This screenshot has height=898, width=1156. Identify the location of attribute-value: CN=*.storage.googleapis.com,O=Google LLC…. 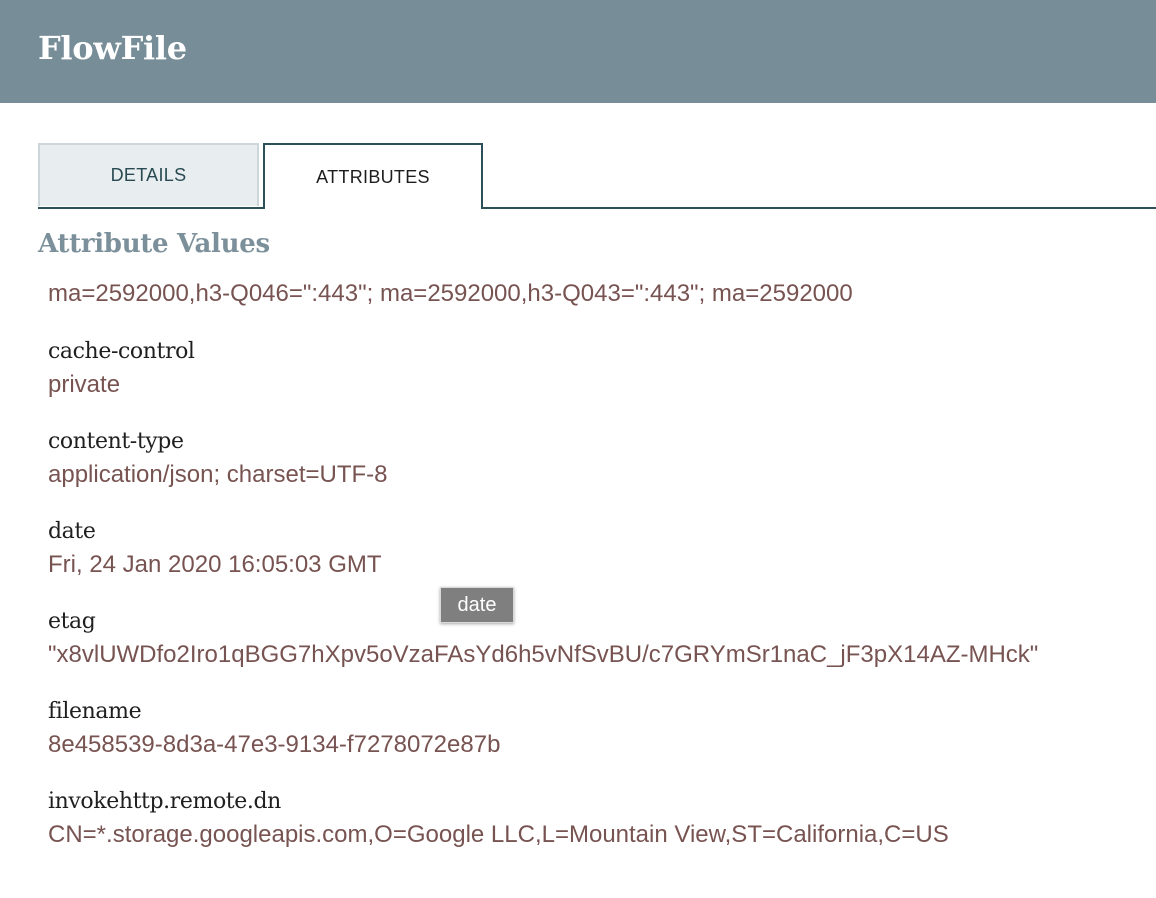
(598, 834).